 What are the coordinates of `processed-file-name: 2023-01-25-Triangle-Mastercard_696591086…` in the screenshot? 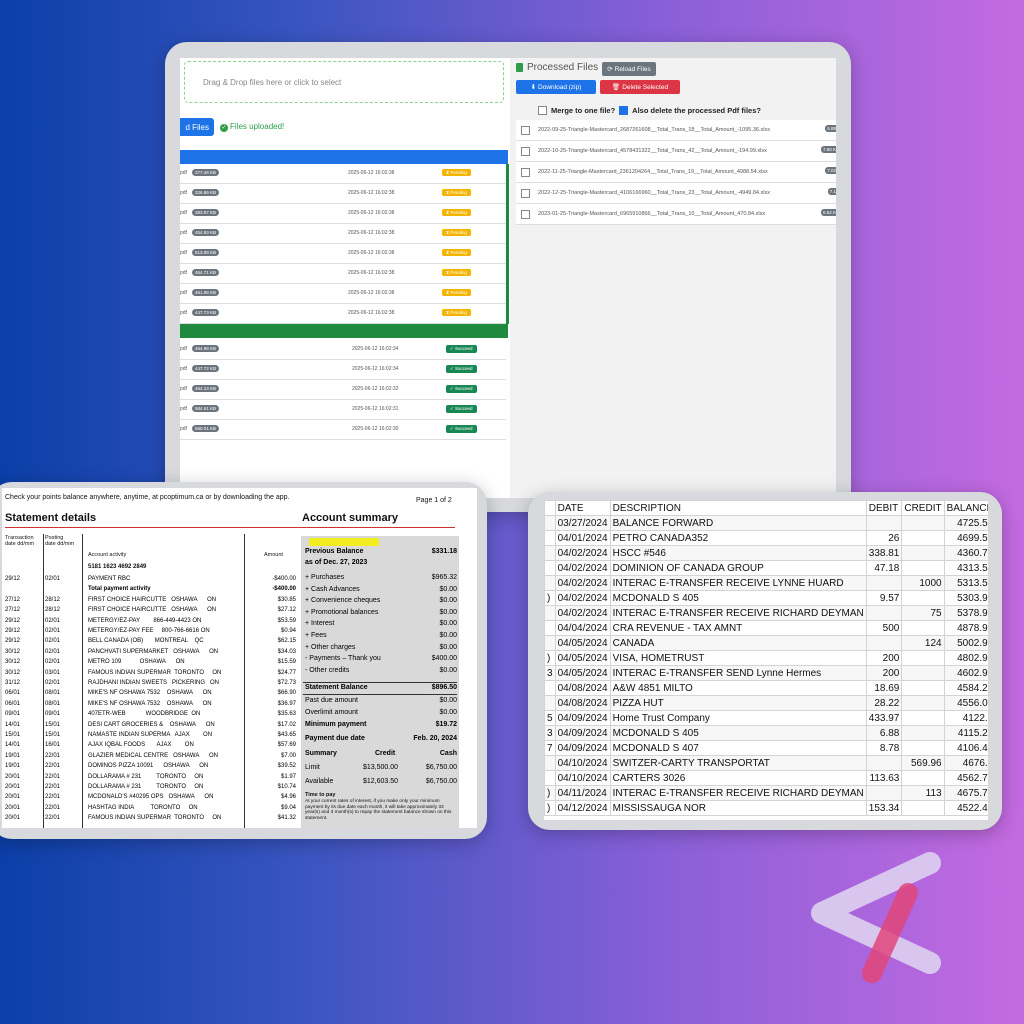 It's located at (651, 214).